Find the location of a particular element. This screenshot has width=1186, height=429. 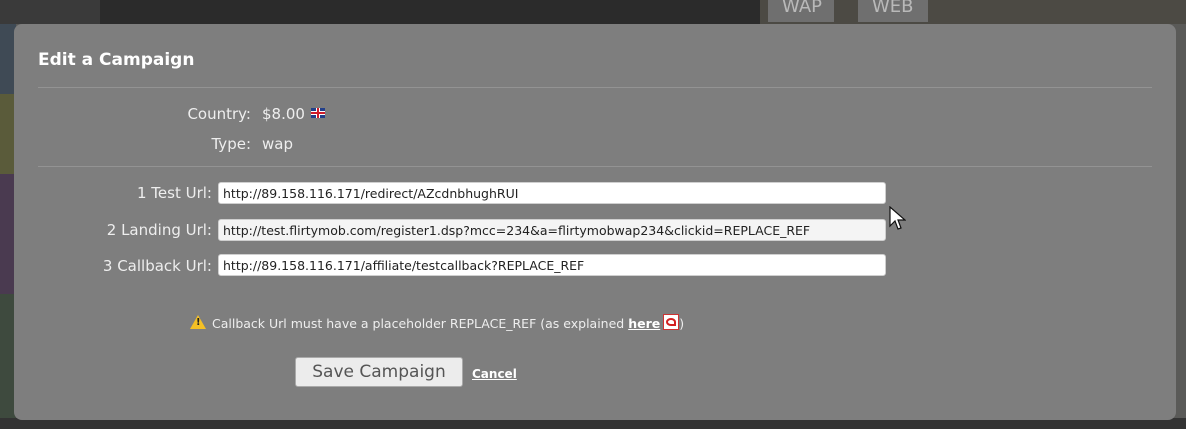

cancel-link: Cancel is located at coordinates (494, 374).